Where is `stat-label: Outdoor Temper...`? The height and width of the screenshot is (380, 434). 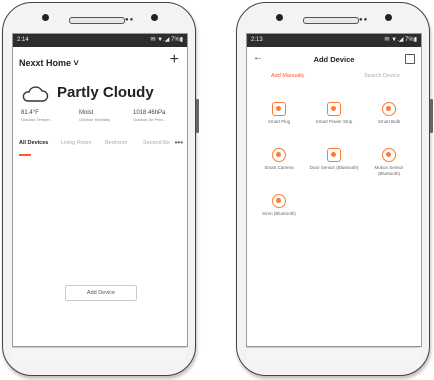 stat-label: Outdoor Temper... is located at coordinates (37, 119).